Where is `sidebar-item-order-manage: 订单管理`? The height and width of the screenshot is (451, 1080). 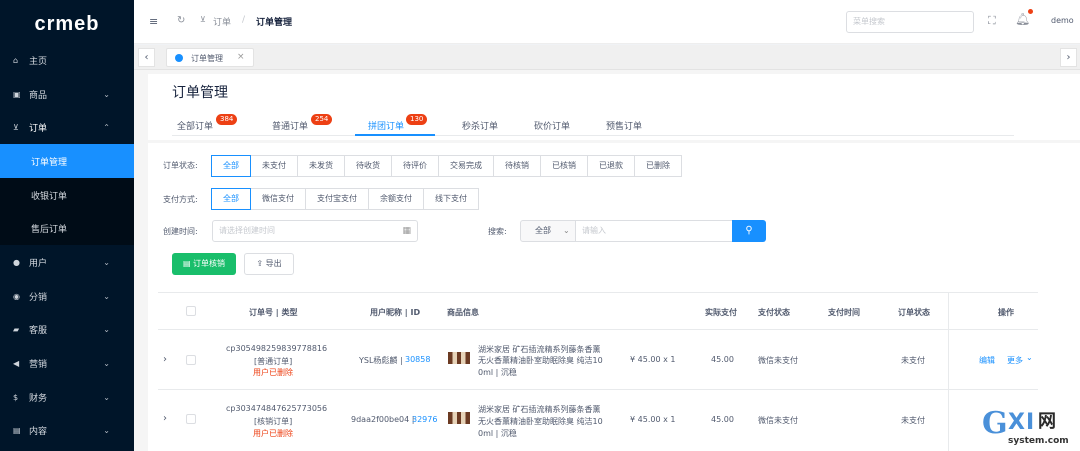 sidebar-item-order-manage: 订单管理 is located at coordinates (67, 161).